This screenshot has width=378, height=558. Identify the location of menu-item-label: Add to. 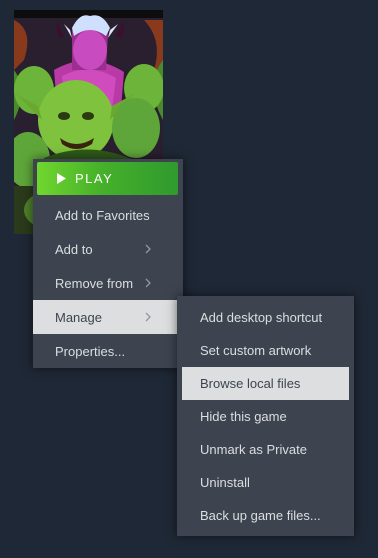
(74, 249).